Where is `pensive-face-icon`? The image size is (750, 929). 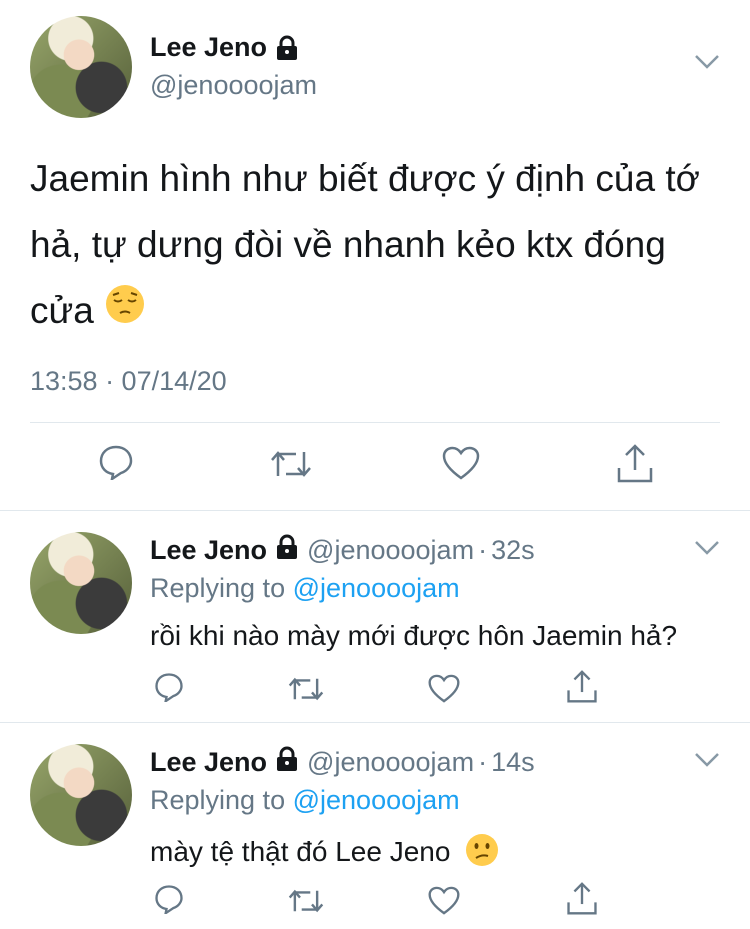
pensive-face-icon is located at coordinates (125, 313).